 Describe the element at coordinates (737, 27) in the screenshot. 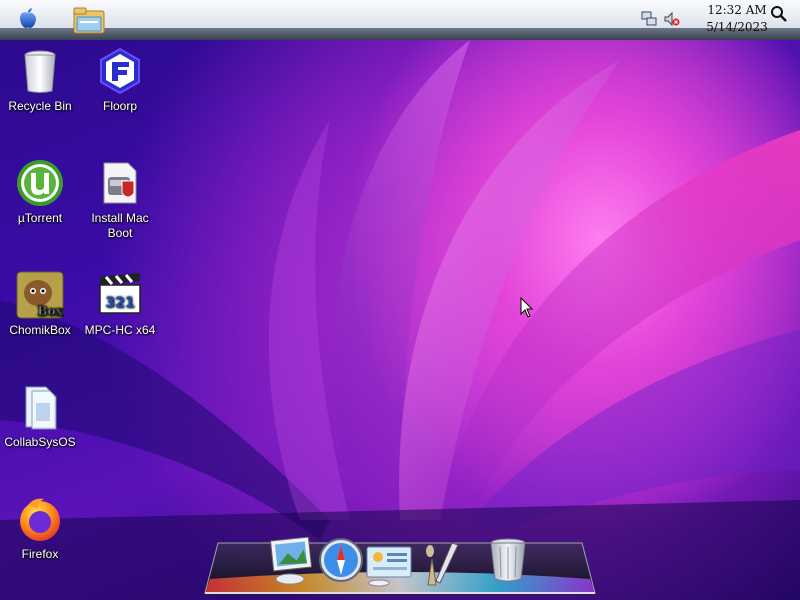

I see `clock-date: 5/14/2023` at that location.